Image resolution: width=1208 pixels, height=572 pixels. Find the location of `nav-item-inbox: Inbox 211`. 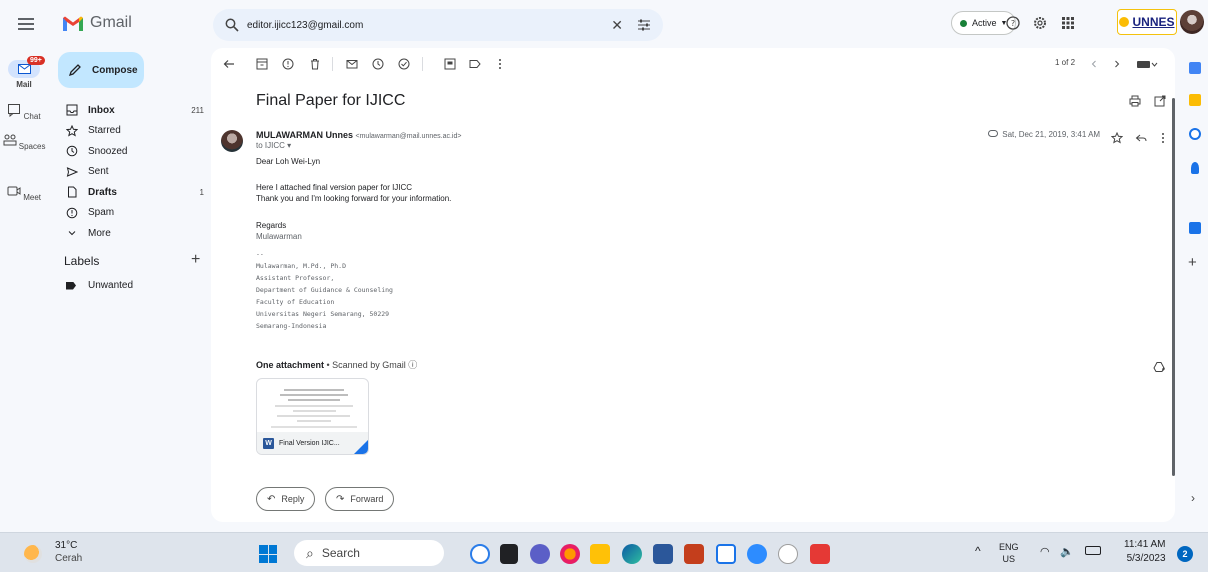

nav-item-inbox: Inbox 211 is located at coordinates (132, 110).